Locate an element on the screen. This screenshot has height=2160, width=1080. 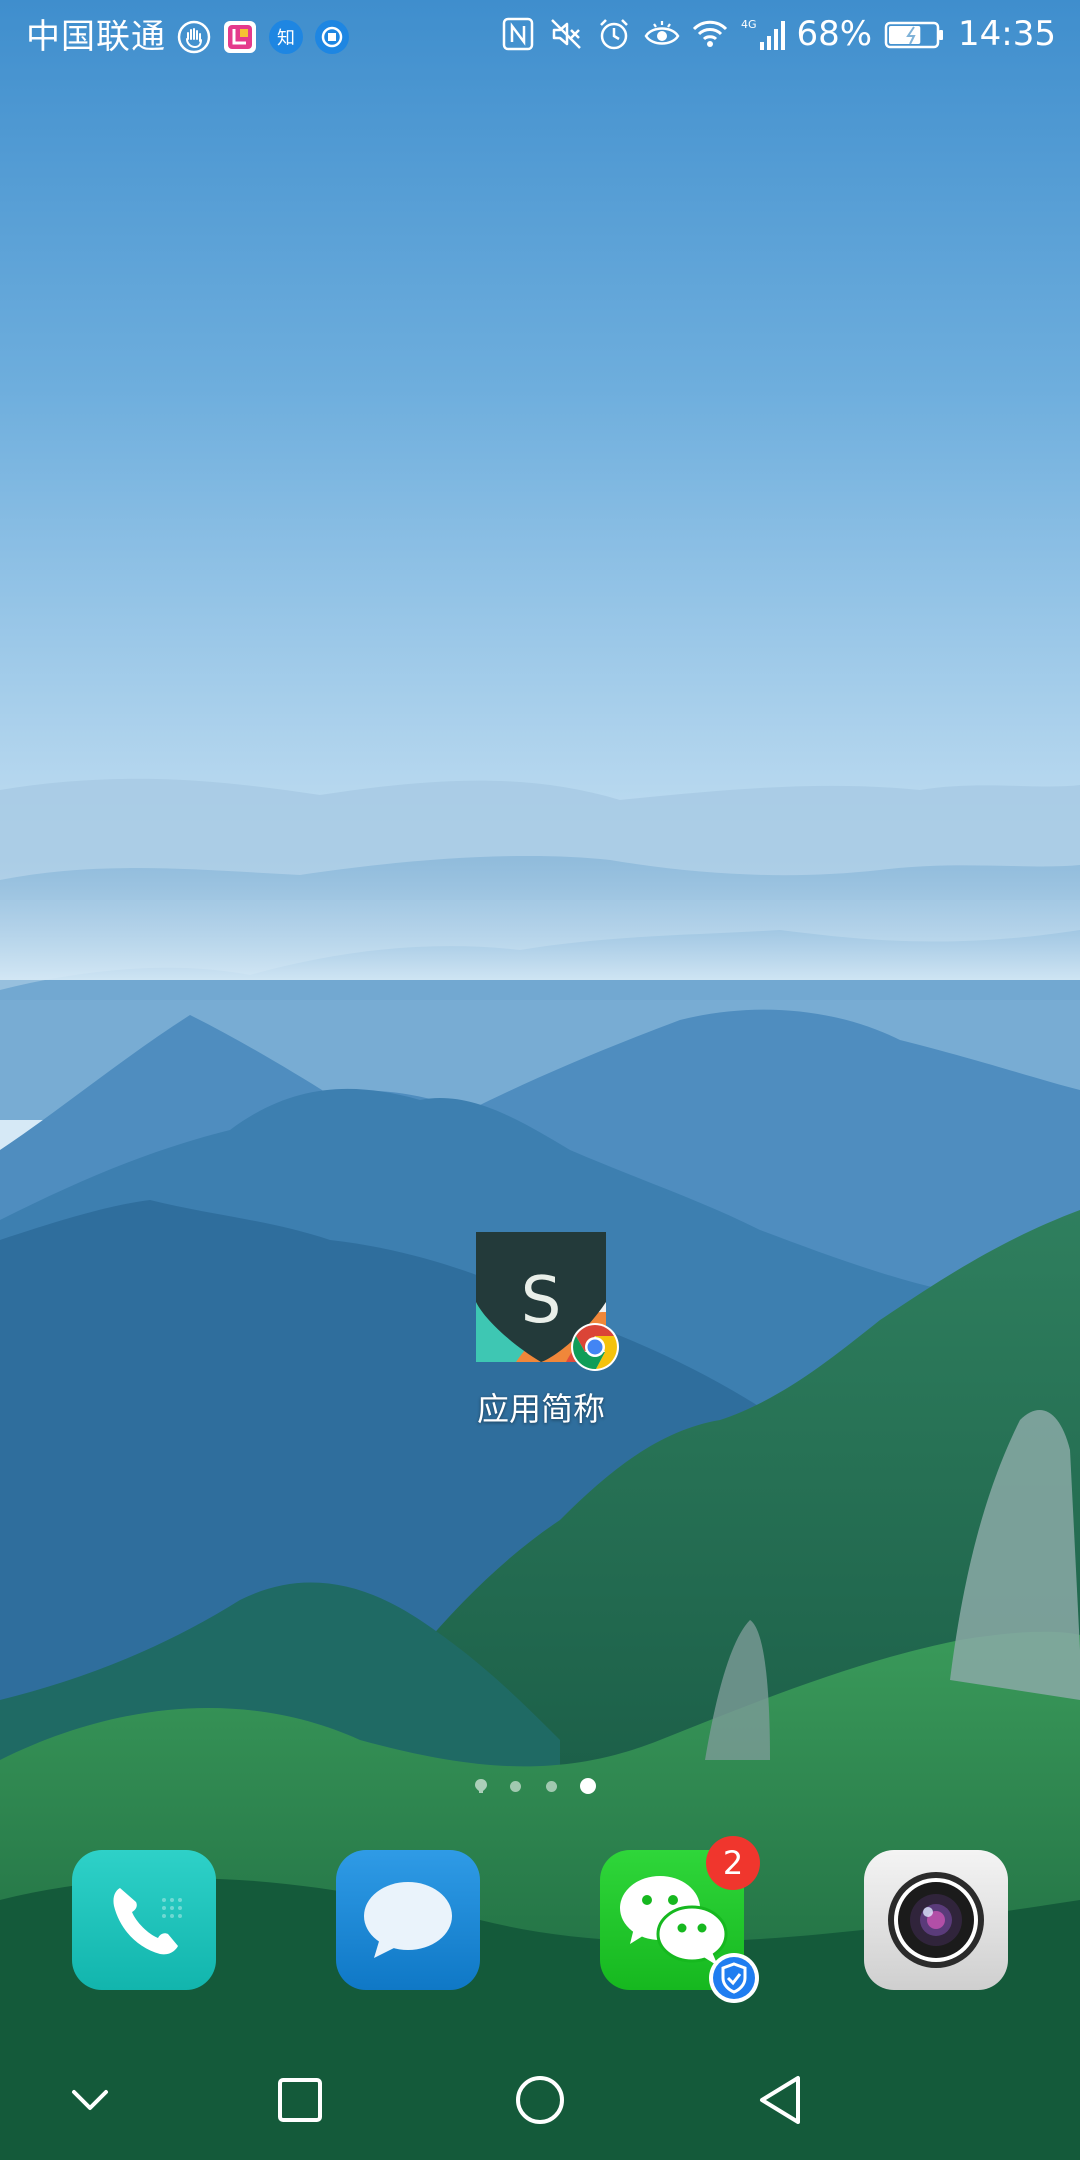
app-notification-icon is located at coordinates (240, 37).